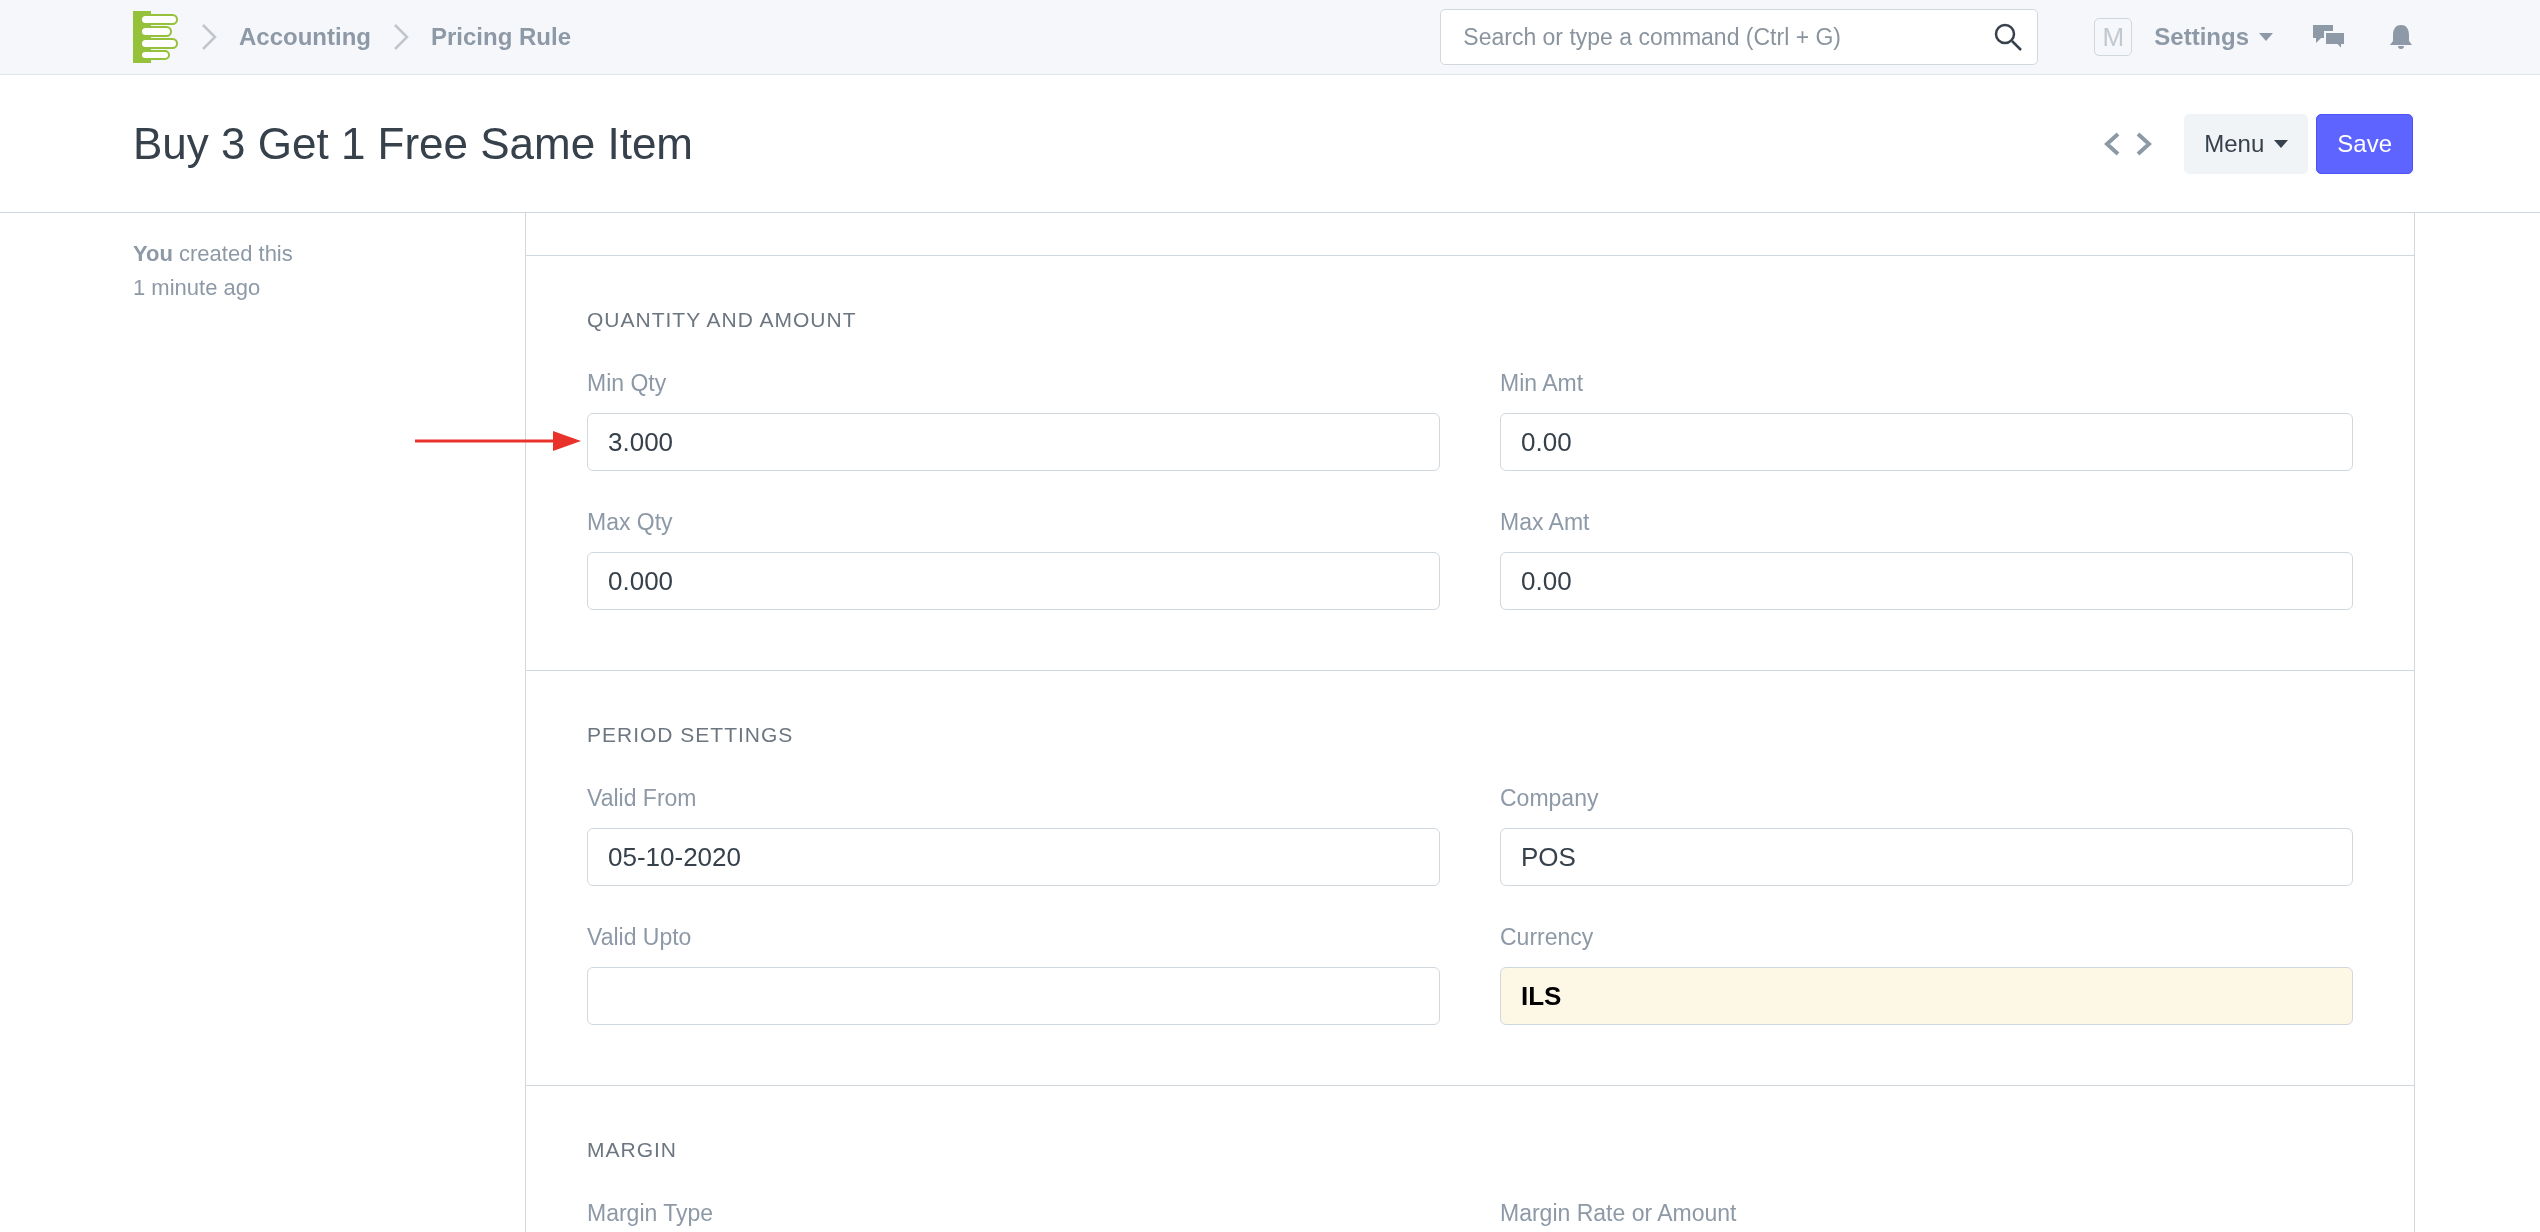 The width and height of the screenshot is (2540, 1232). What do you see at coordinates (632, 1150) in the screenshot?
I see `section-title: MARGIN` at bounding box center [632, 1150].